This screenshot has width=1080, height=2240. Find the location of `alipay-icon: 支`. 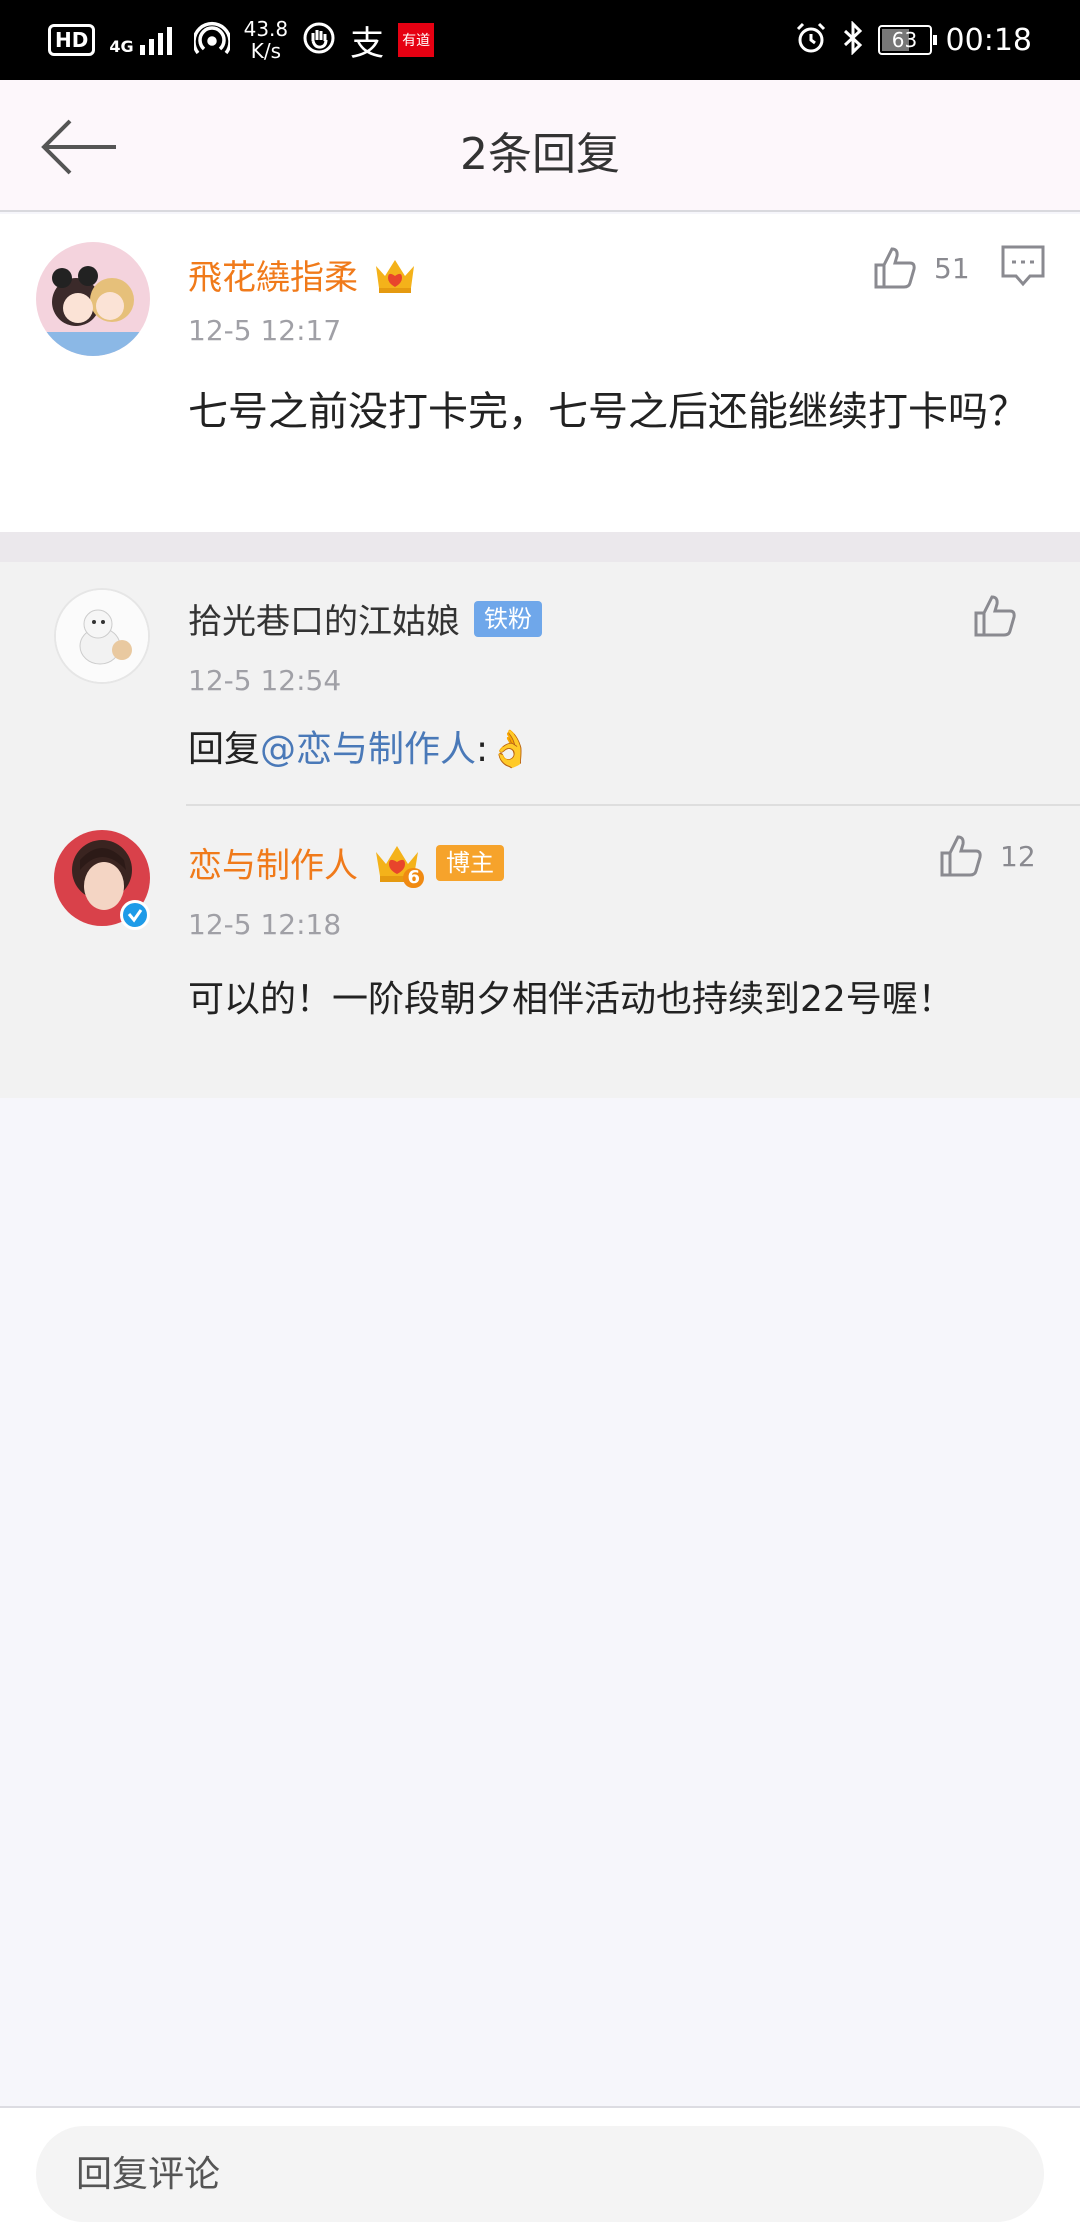

alipay-icon: 支 is located at coordinates (367, 43).